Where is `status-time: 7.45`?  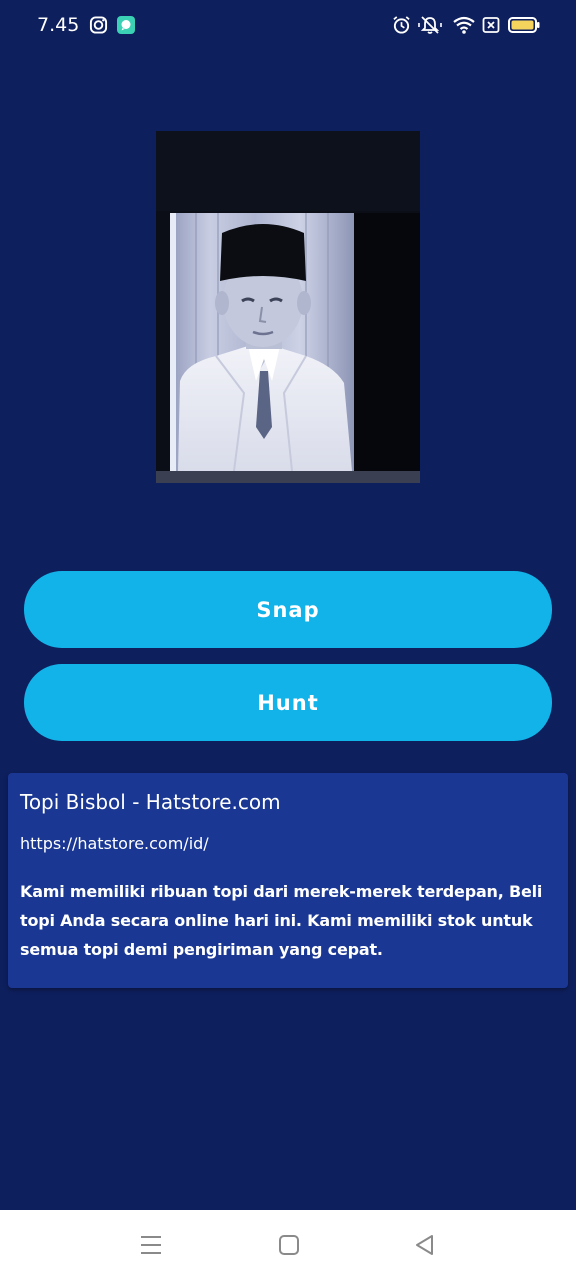 status-time: 7.45 is located at coordinates (58, 25).